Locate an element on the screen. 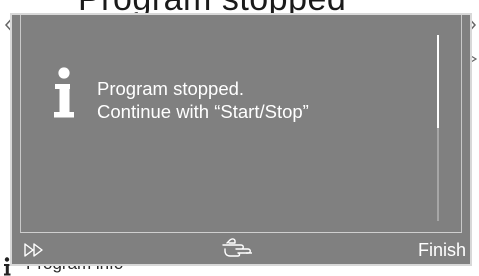 This screenshot has height=276, width=479. message-line-1: Program stopped. is located at coordinates (171, 88).